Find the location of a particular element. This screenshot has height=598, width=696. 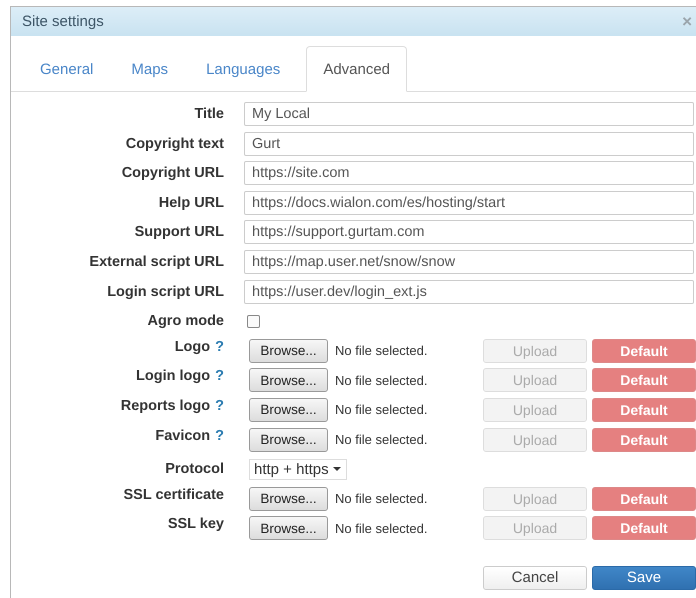

field-label: External script URL is located at coordinates (156, 262).